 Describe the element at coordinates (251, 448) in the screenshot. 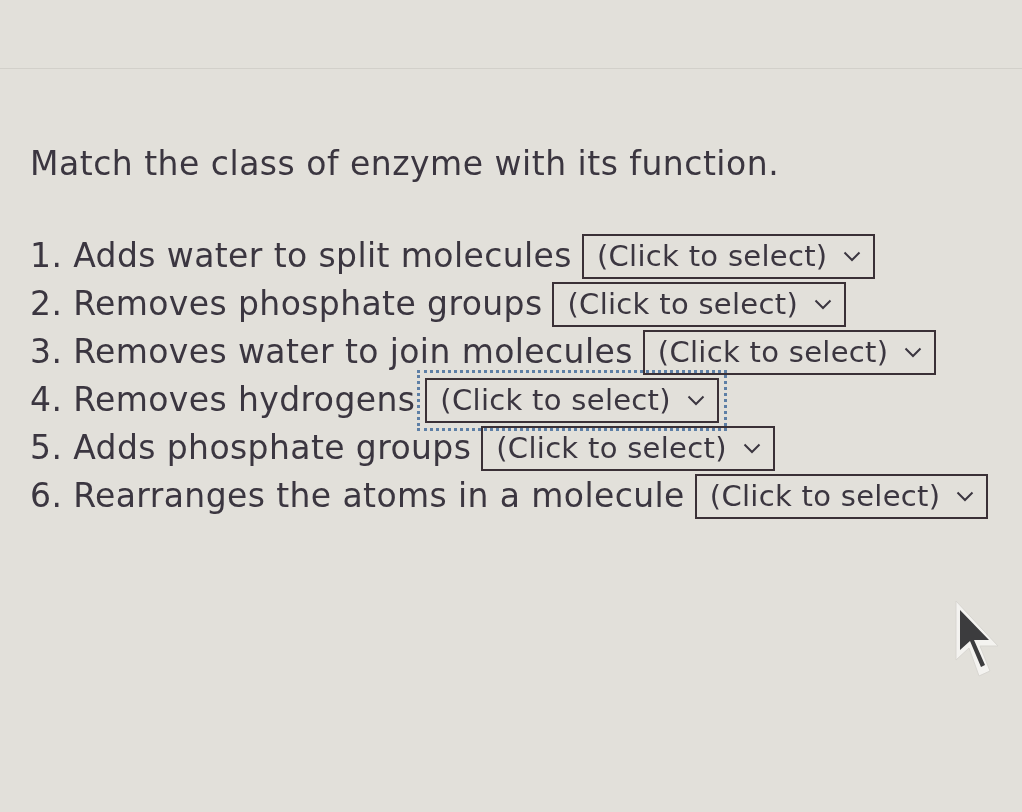

I see `function-label: 5. Adds phosphate groups` at that location.